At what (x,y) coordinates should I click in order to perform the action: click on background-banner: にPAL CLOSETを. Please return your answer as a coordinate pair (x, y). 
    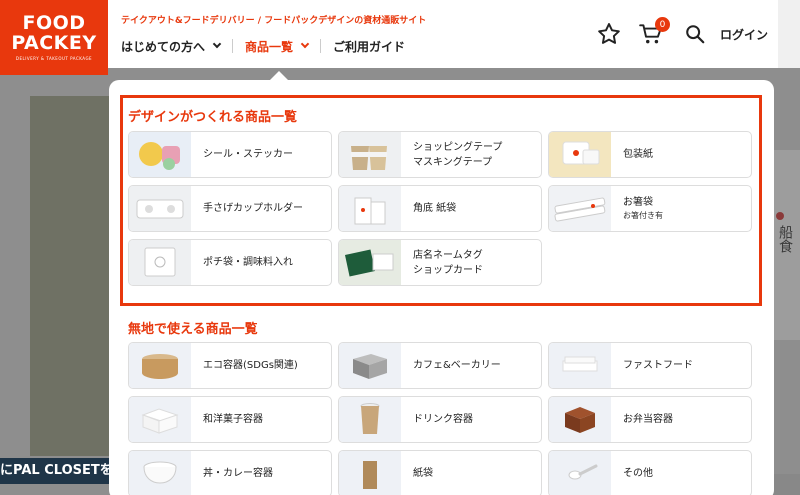
    Looking at the image, I should click on (55, 471).